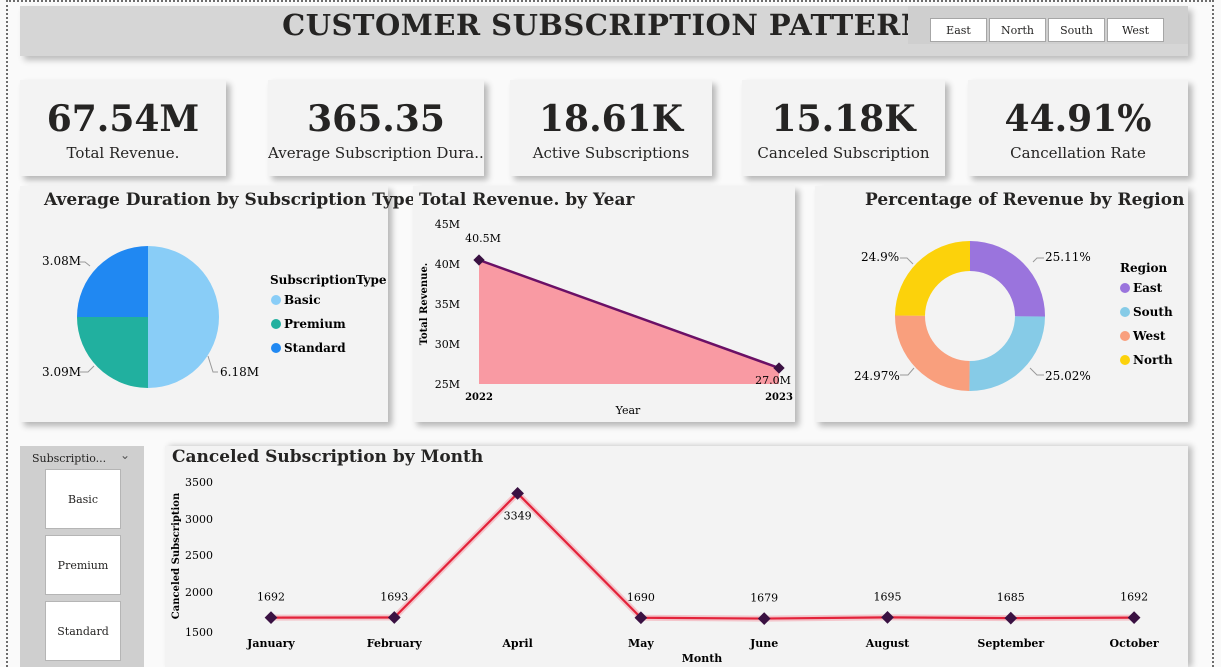 The image size is (1221, 667). What do you see at coordinates (932, 278) in the screenshot?
I see `donut-slice-north` at bounding box center [932, 278].